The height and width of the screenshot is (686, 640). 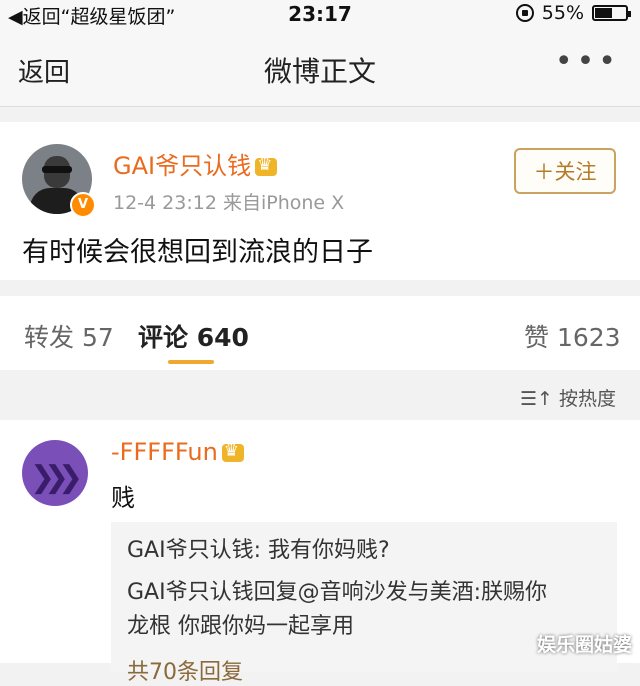 What do you see at coordinates (283, 203) in the screenshot?
I see `post-source: 来自iPhone X` at bounding box center [283, 203].